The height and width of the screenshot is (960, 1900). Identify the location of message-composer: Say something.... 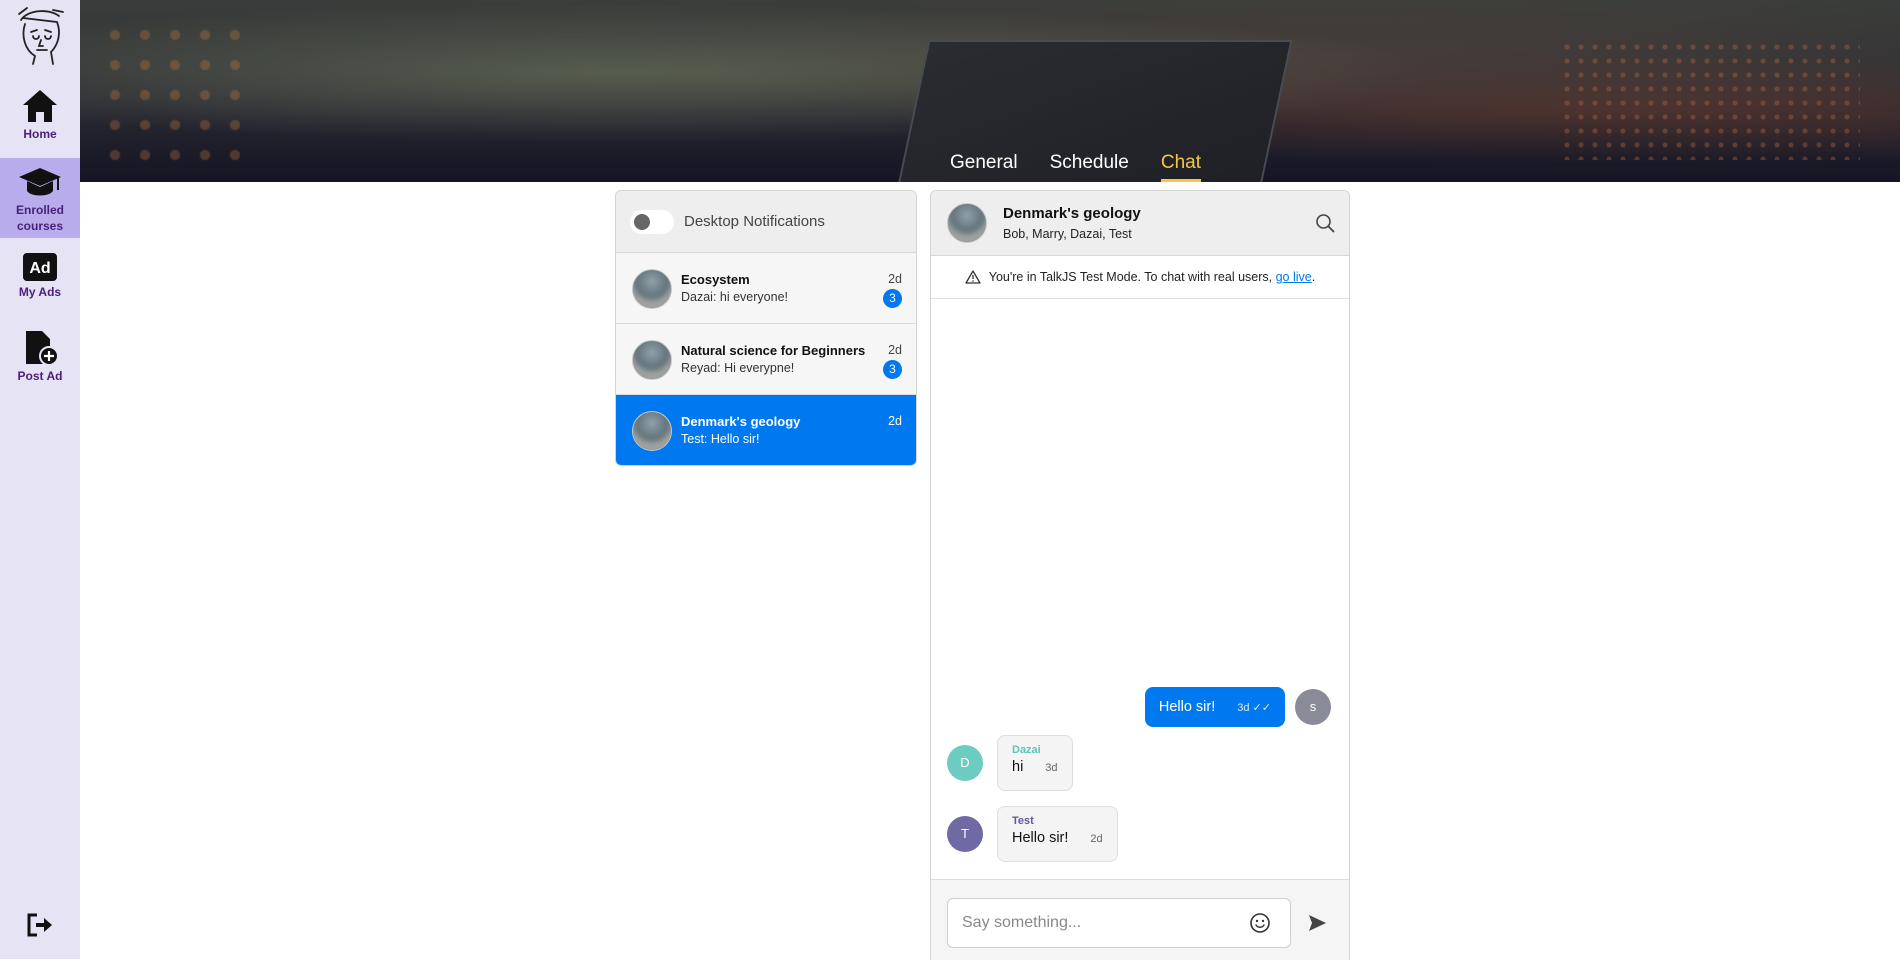
(1140, 919).